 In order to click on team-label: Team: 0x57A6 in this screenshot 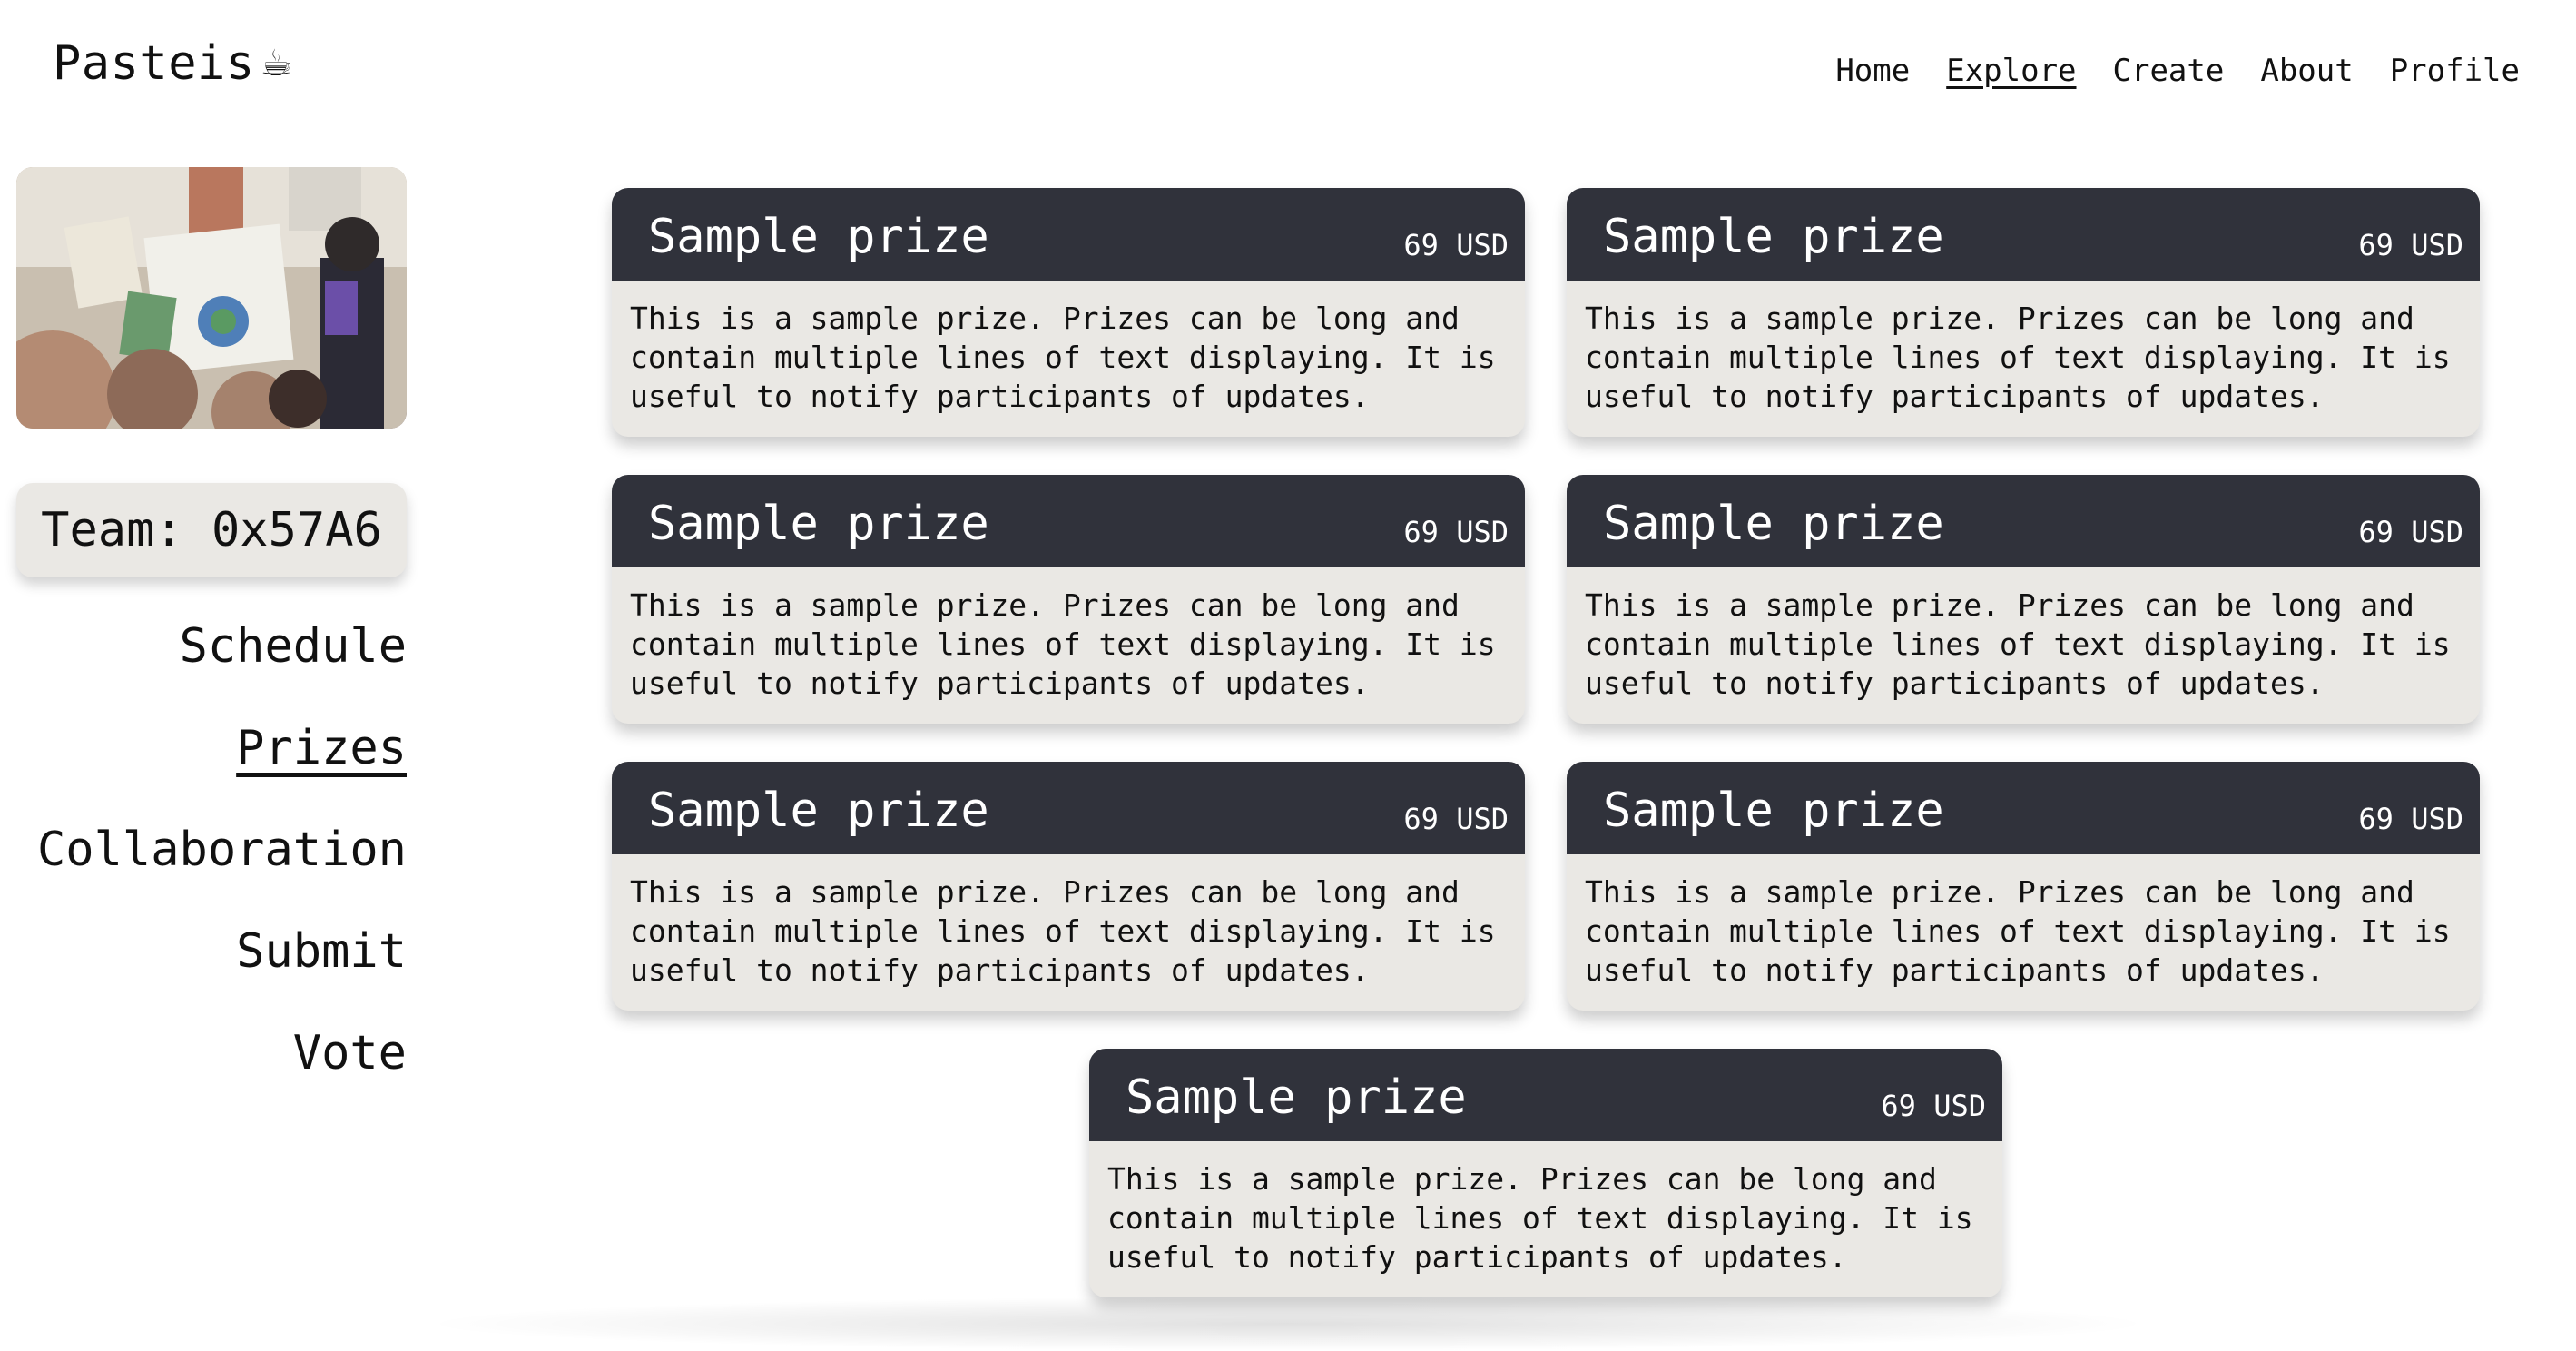, I will do `click(211, 530)`.